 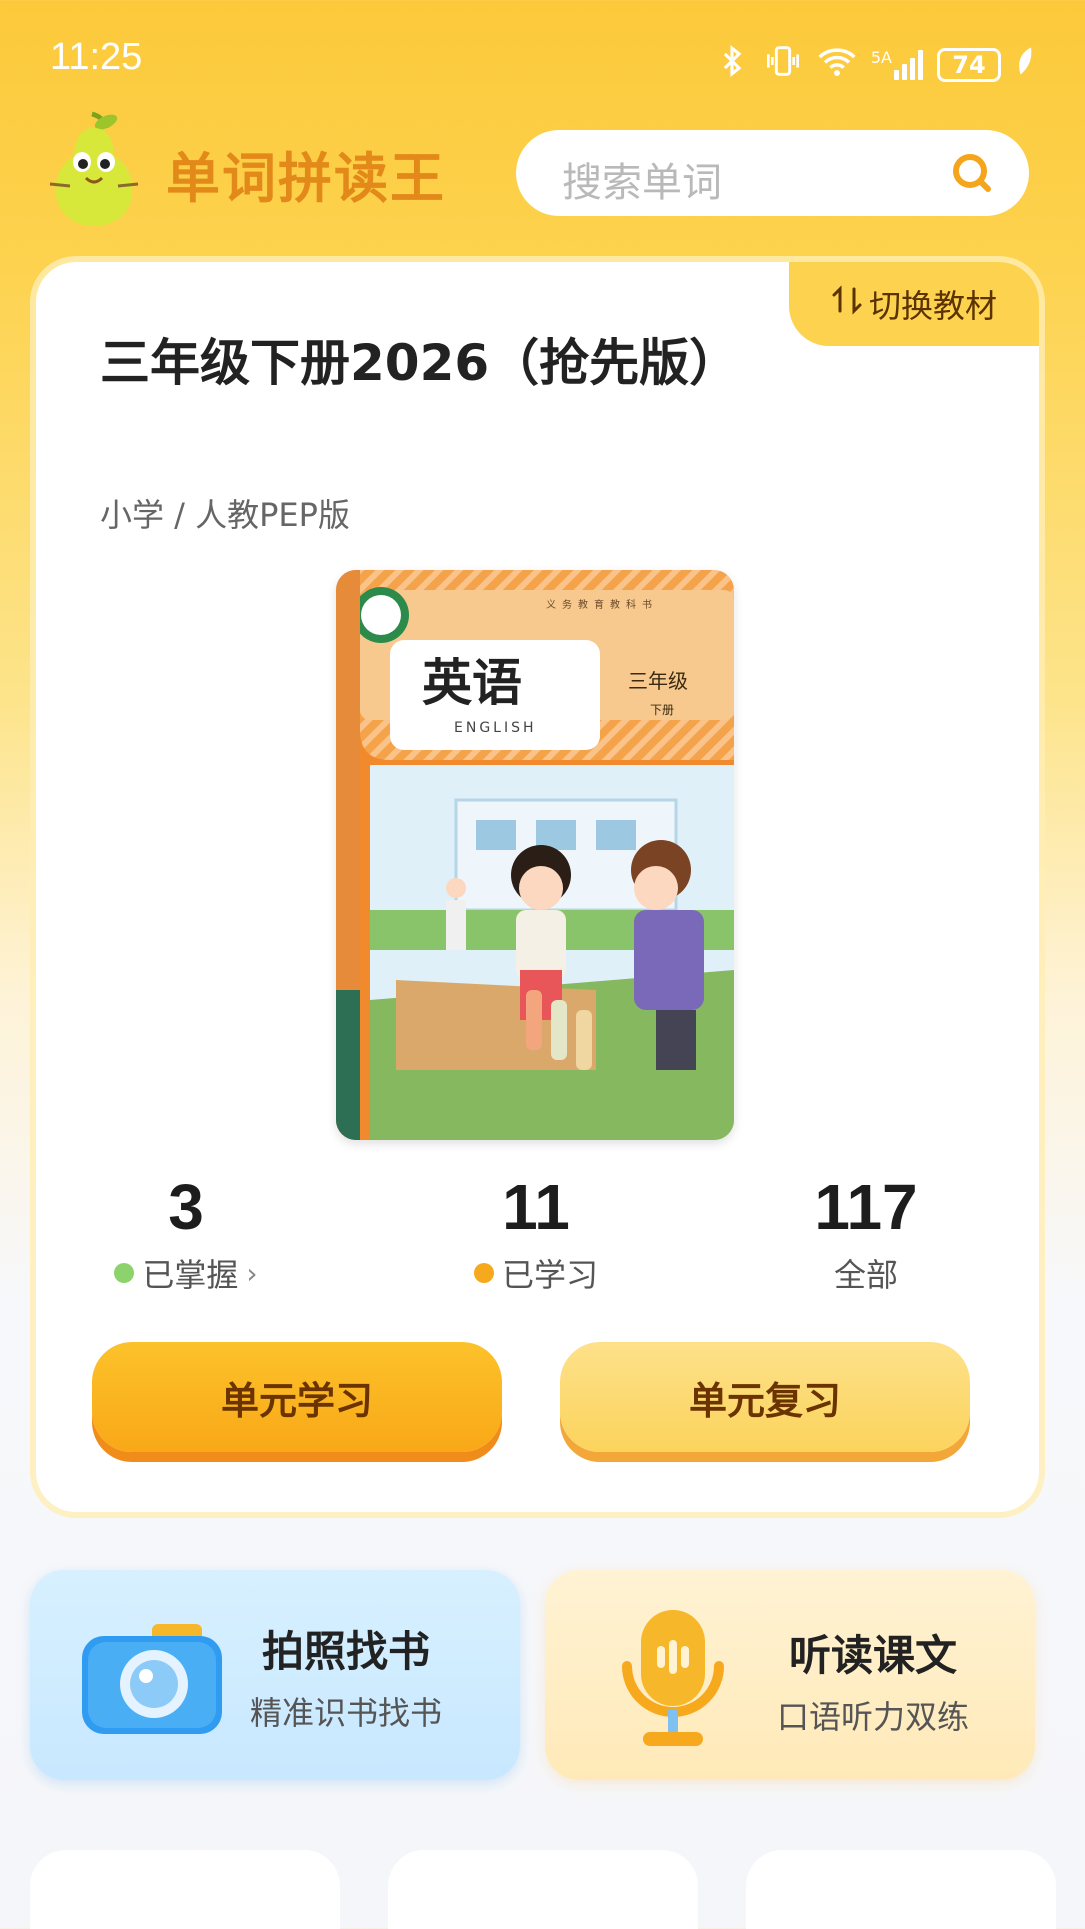 I want to click on textbook-cover: 英语 ENGLISH 三年级 下册 义务教育教科书, so click(x=535, y=855).